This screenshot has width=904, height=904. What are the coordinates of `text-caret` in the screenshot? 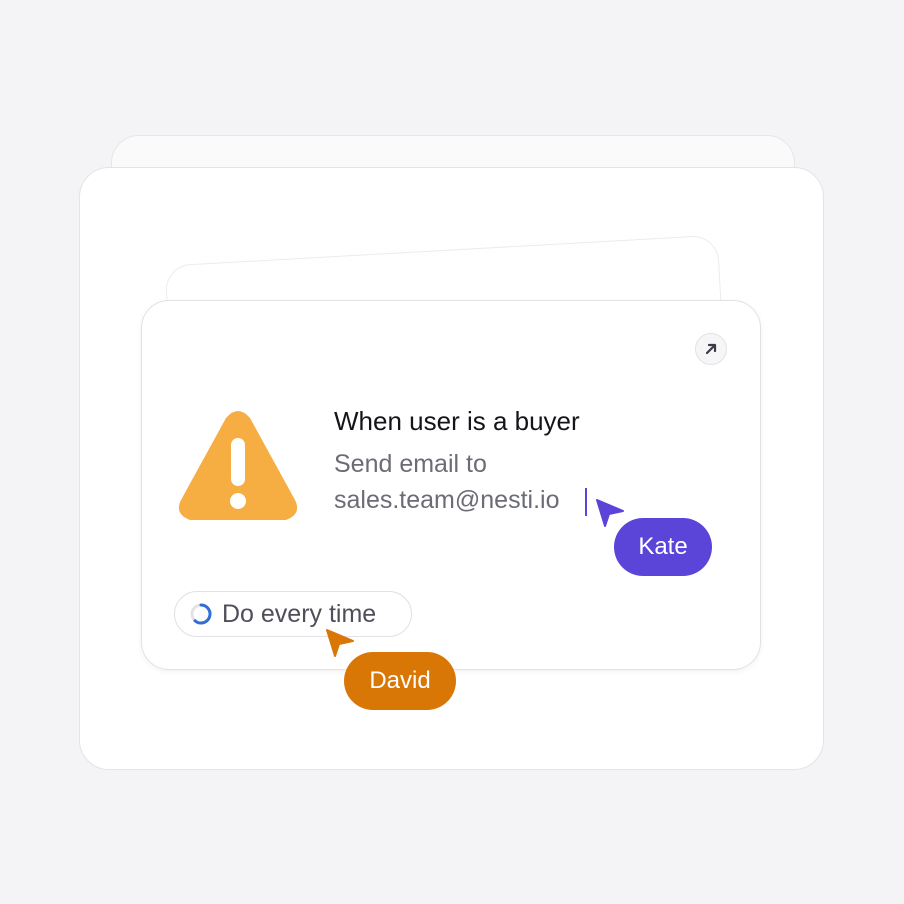 It's located at (586, 502).